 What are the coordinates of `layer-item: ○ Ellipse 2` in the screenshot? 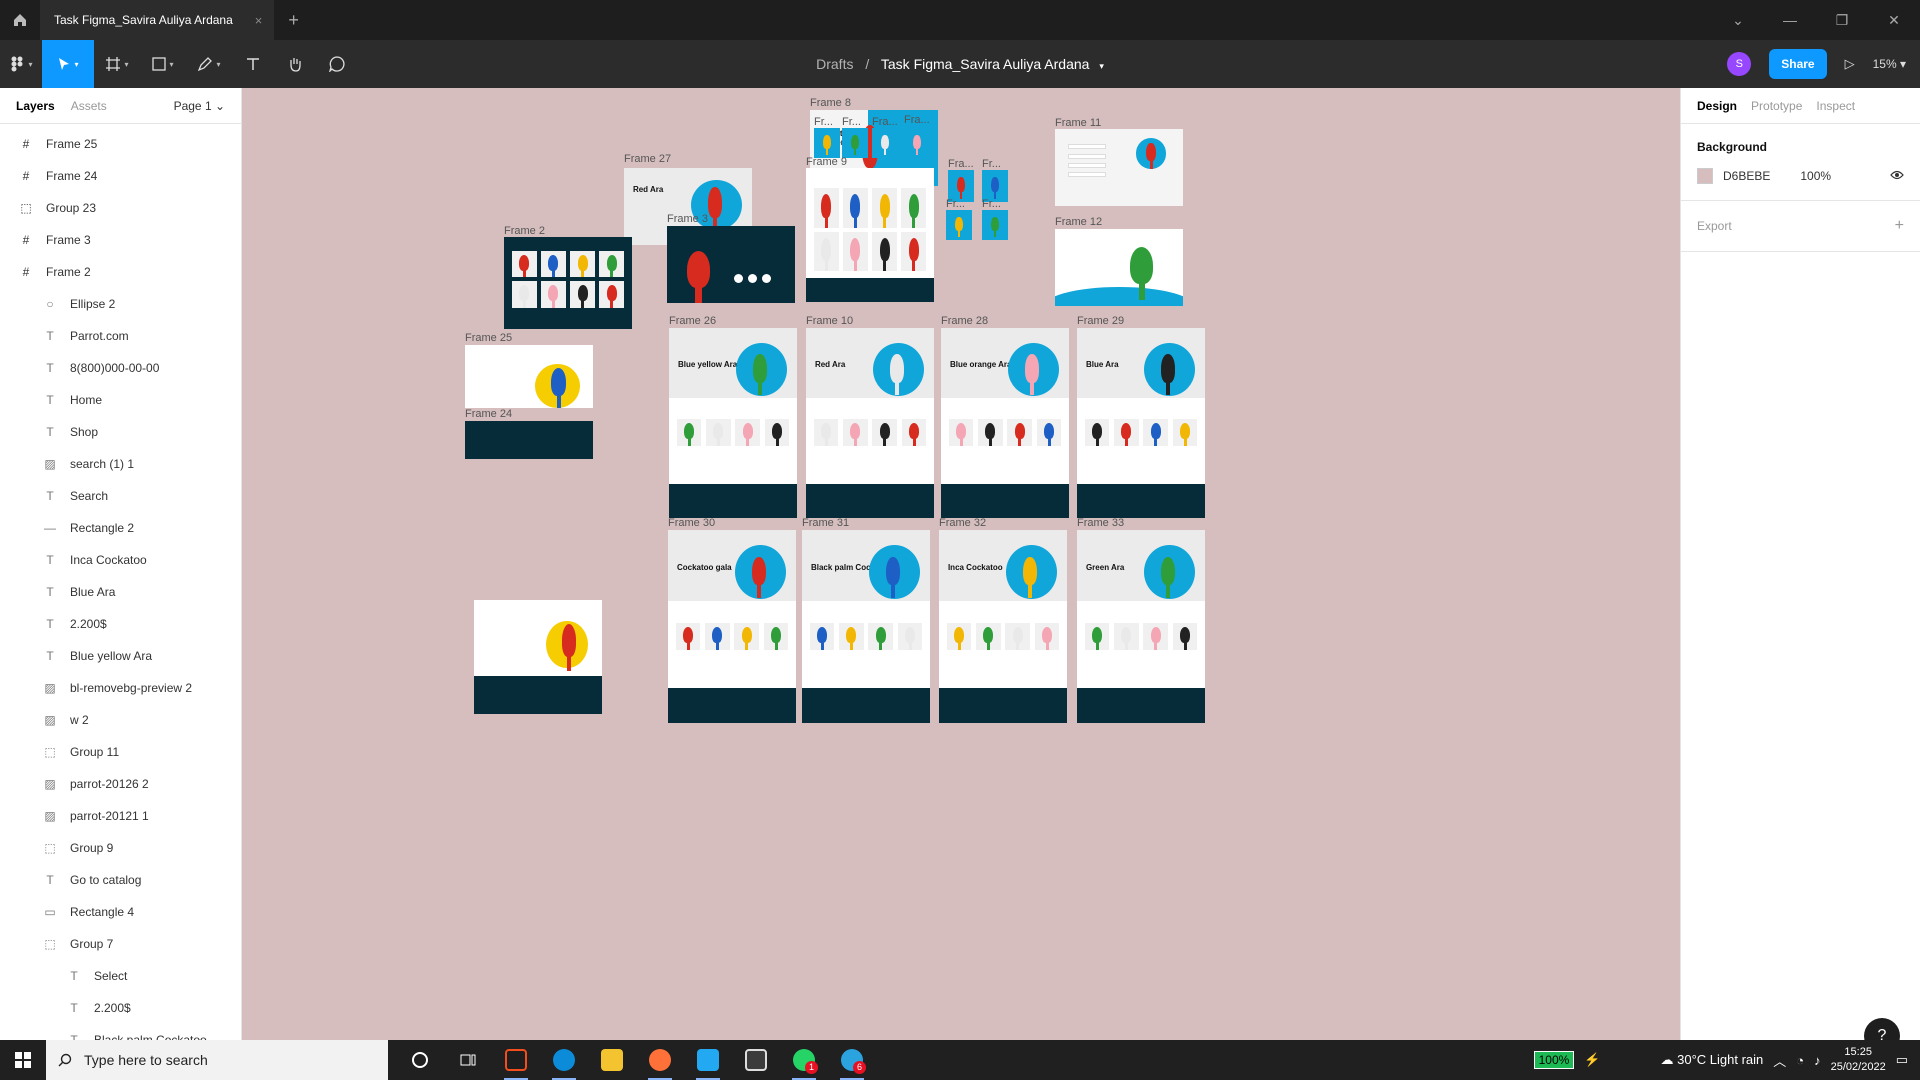 It's located at (120, 304).